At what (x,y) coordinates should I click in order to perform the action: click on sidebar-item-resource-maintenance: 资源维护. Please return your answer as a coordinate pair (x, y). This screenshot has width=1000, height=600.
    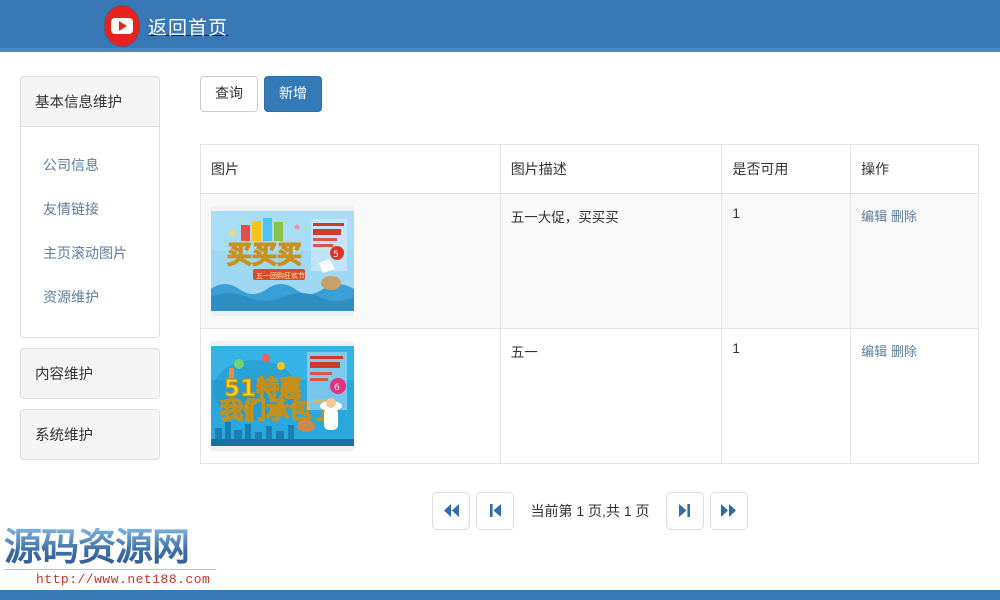
    Looking at the image, I should click on (90, 297).